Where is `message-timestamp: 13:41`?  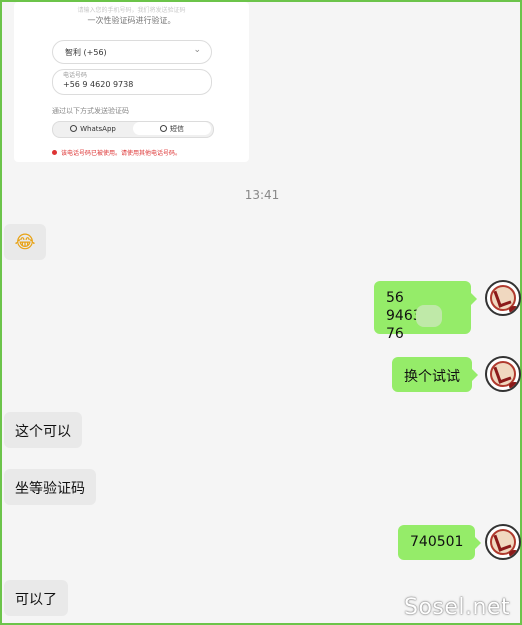 message-timestamp: 13:41 is located at coordinates (262, 195).